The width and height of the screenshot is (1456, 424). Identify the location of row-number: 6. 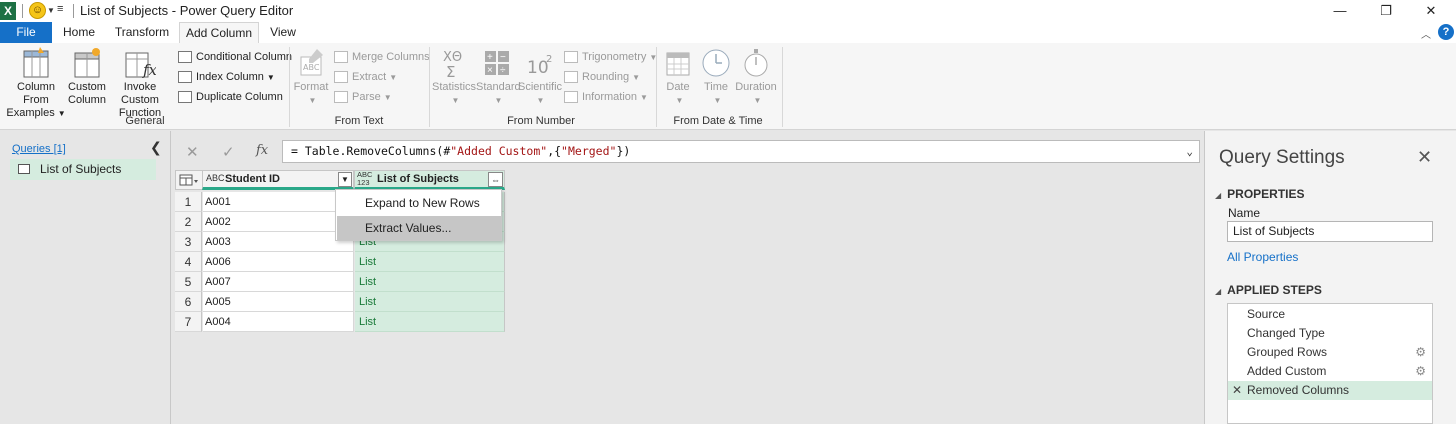
(188, 302).